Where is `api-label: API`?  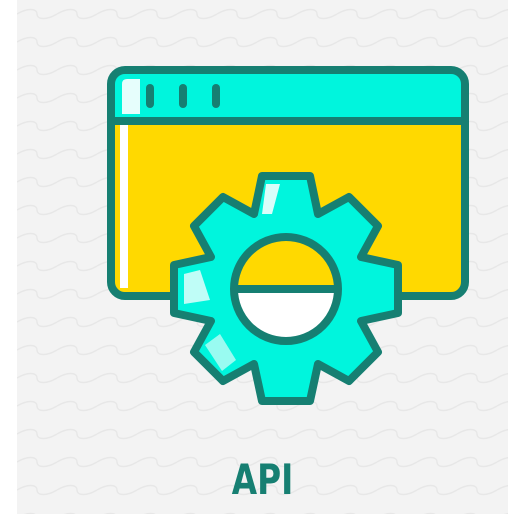
api-label: API is located at coordinates (262, 479).